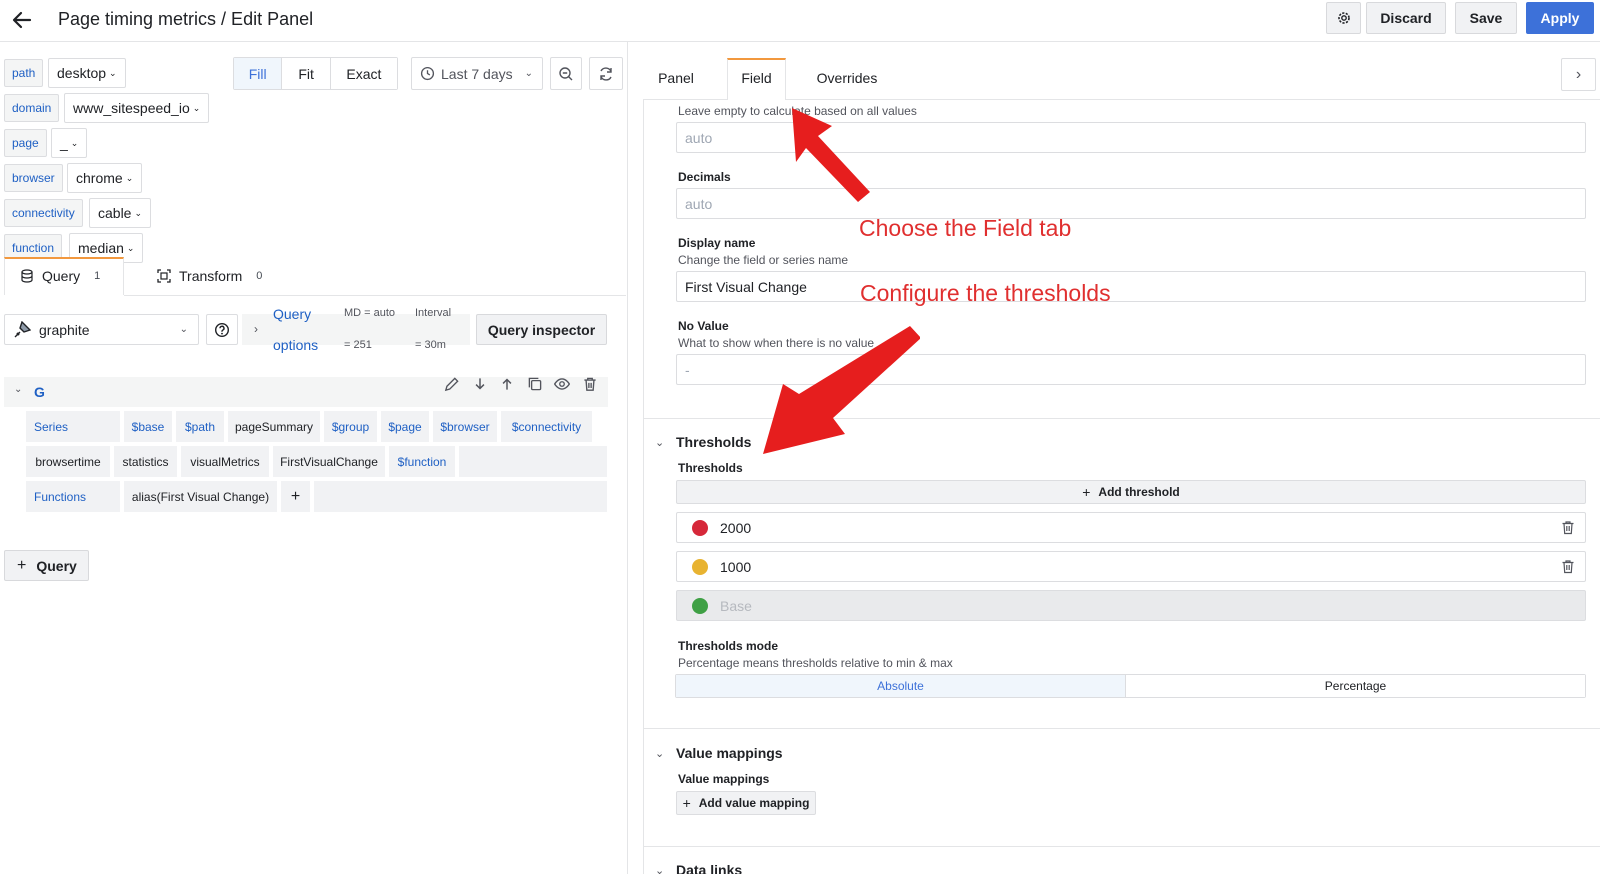 The image size is (1600, 874). Describe the element at coordinates (32, 108) in the screenshot. I see `variable-label-domain: domain` at that location.